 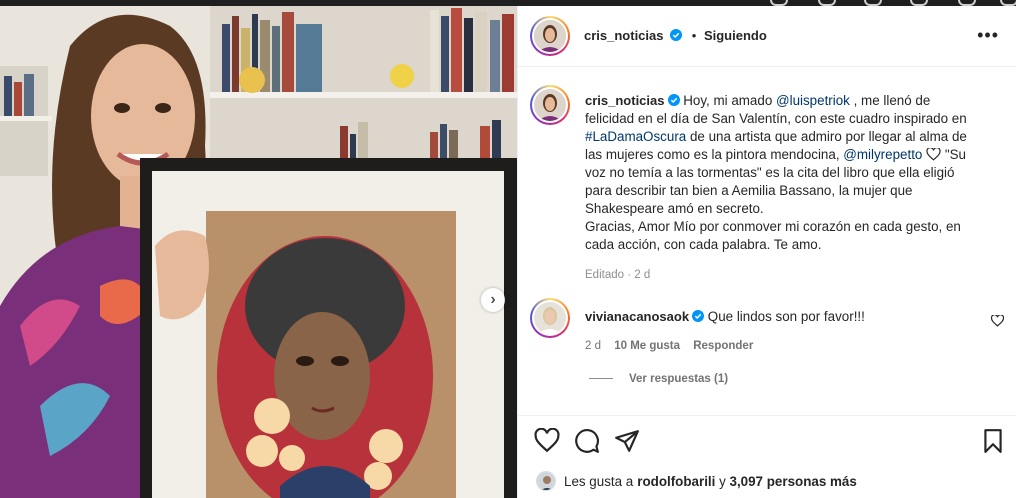 I want to click on header-user-line: cris_noticias • Siguiendo, so click(x=675, y=35).